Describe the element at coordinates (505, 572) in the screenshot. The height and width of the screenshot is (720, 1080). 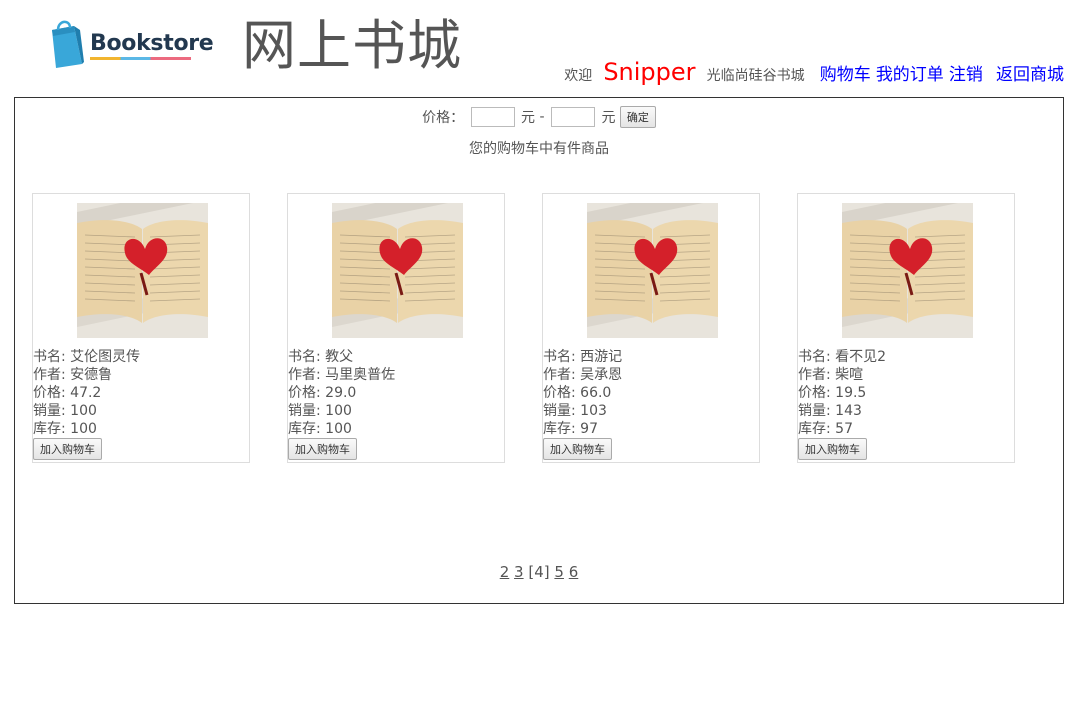
I see `page-link: 2` at that location.